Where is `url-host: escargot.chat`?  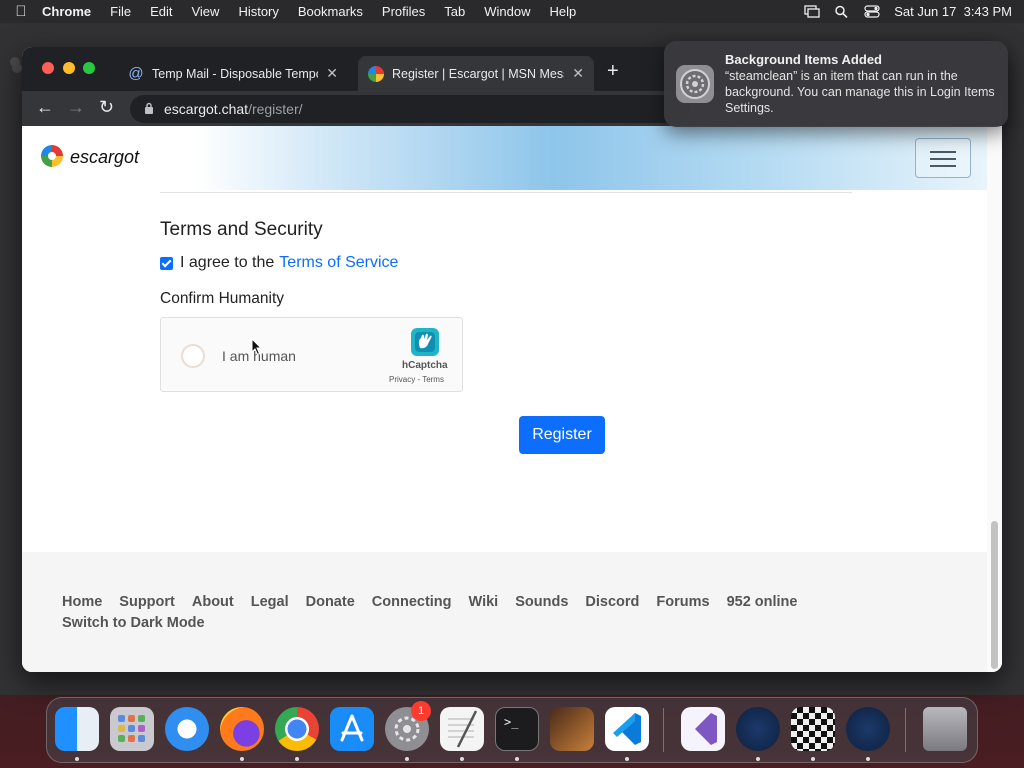
url-host: escargot.chat is located at coordinates (206, 109).